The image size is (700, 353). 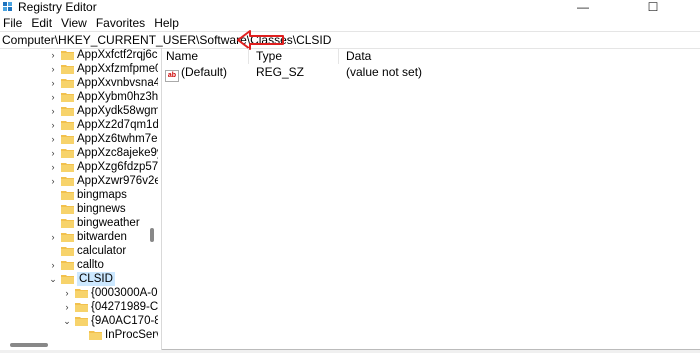 I want to click on menu-file: File, so click(x=14, y=23).